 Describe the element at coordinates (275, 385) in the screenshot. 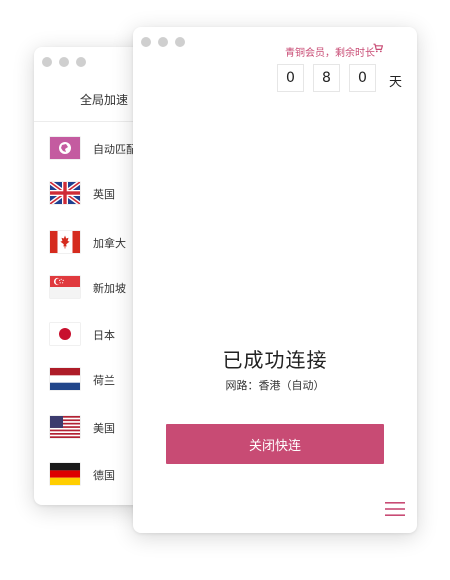

I see `network-info: 网路：香港（自动）` at that location.